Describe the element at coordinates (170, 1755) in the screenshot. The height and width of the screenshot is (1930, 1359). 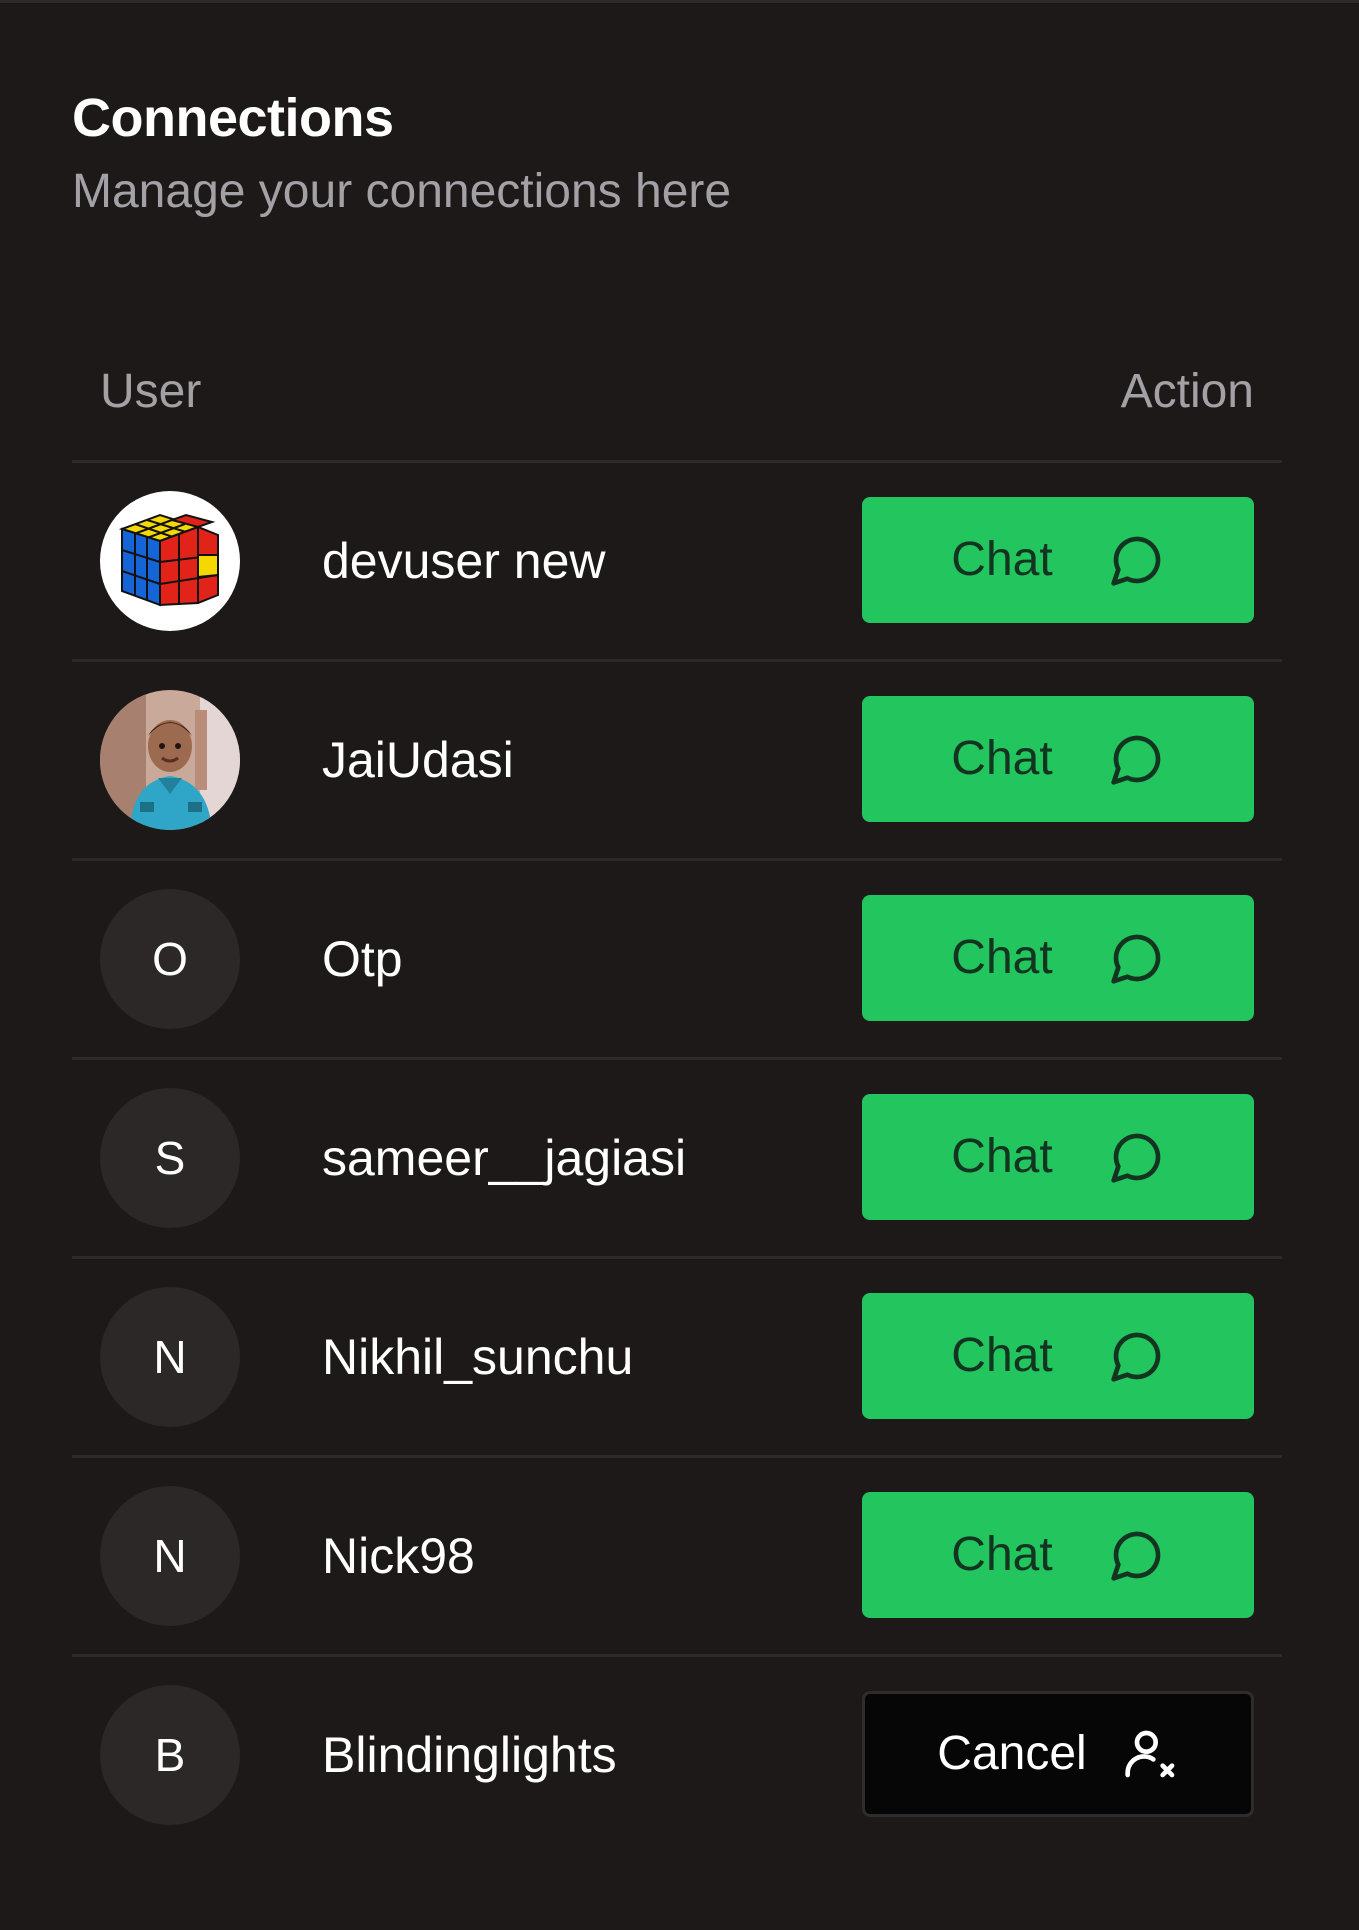
I see `avatar: B` at that location.